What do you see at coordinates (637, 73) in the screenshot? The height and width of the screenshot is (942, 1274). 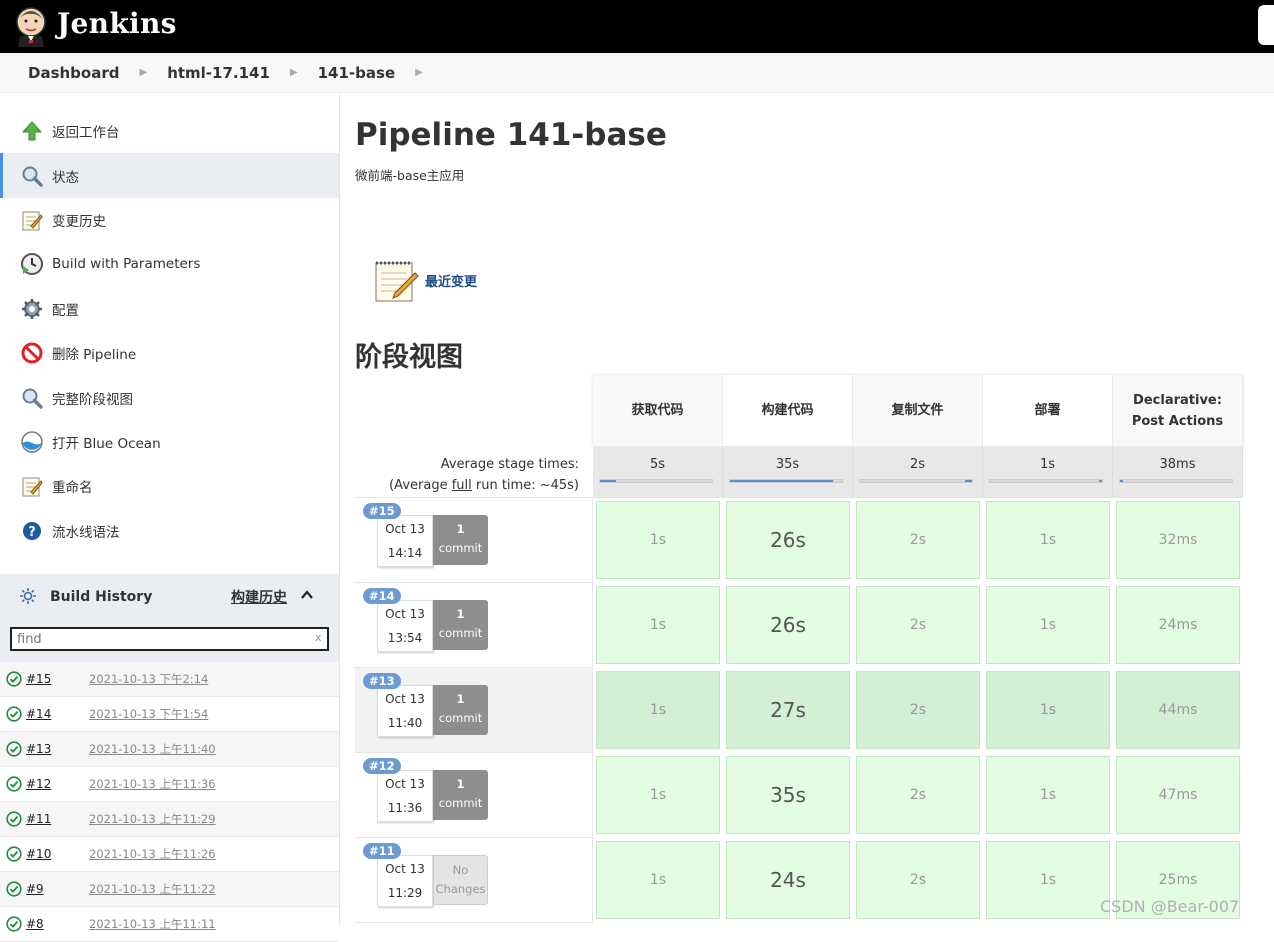 I see `breadcrumb: Dashboard ▶ html-17.141 ▶ 141-base ▶` at bounding box center [637, 73].